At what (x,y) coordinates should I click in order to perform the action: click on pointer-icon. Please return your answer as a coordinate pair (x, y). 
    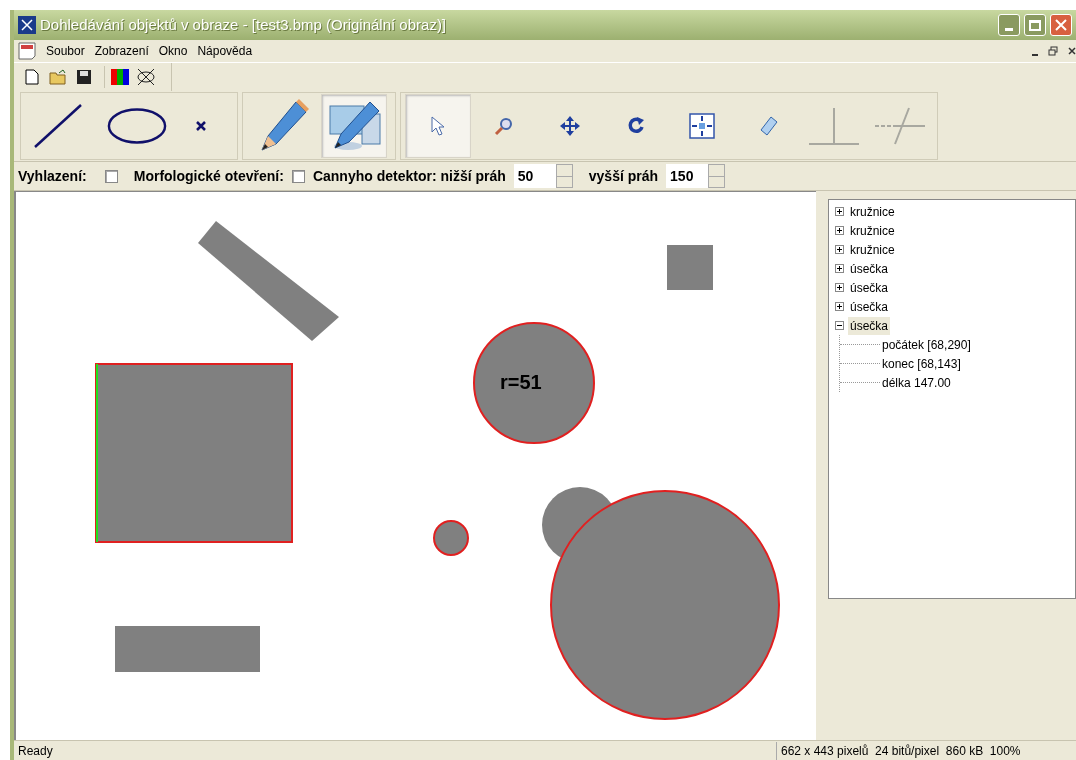
    Looking at the image, I should click on (438, 126).